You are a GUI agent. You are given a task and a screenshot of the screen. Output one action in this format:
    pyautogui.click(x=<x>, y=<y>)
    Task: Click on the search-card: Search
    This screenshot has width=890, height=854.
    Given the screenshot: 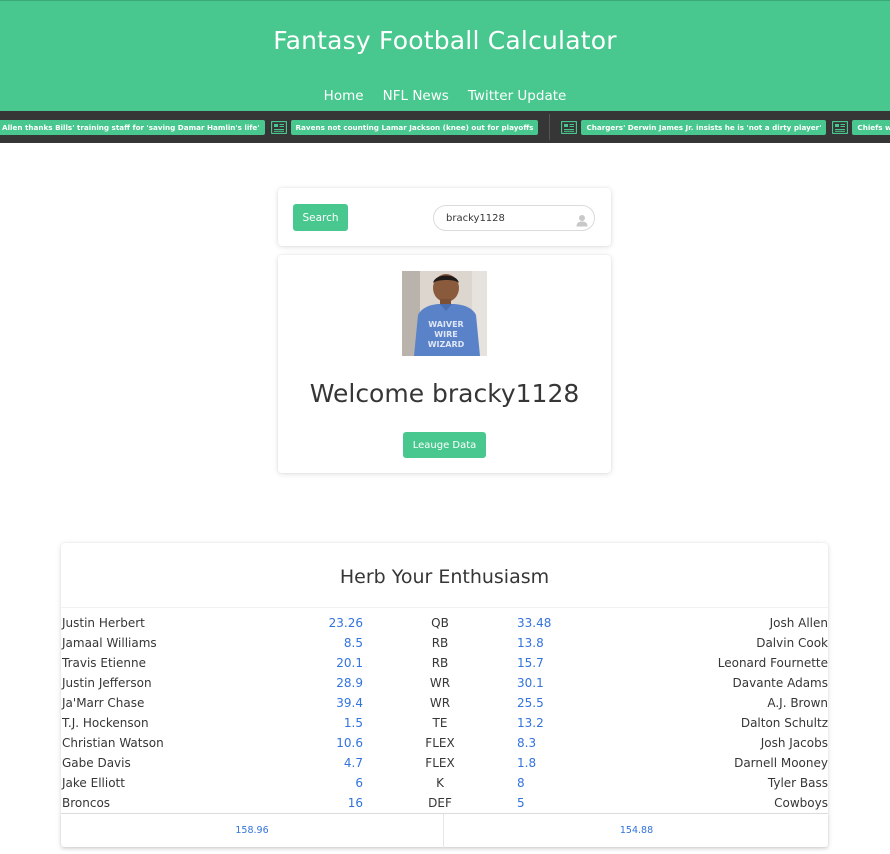 What is the action you would take?
    pyautogui.click(x=444, y=217)
    